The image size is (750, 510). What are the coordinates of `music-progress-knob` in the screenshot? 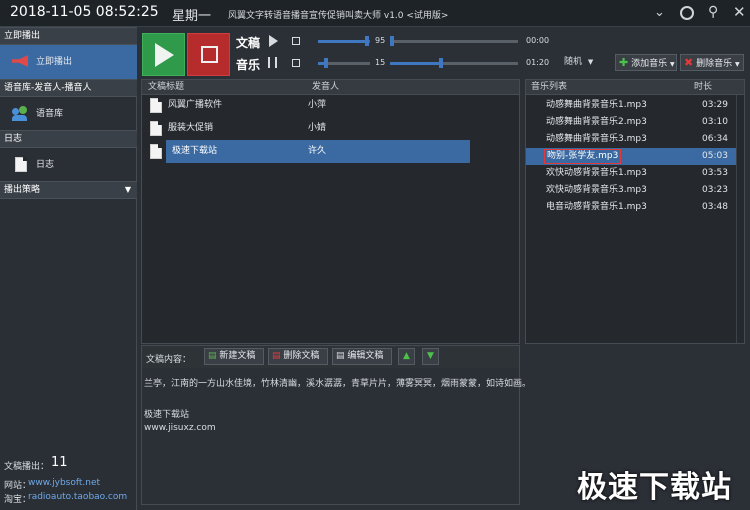 It's located at (441, 63).